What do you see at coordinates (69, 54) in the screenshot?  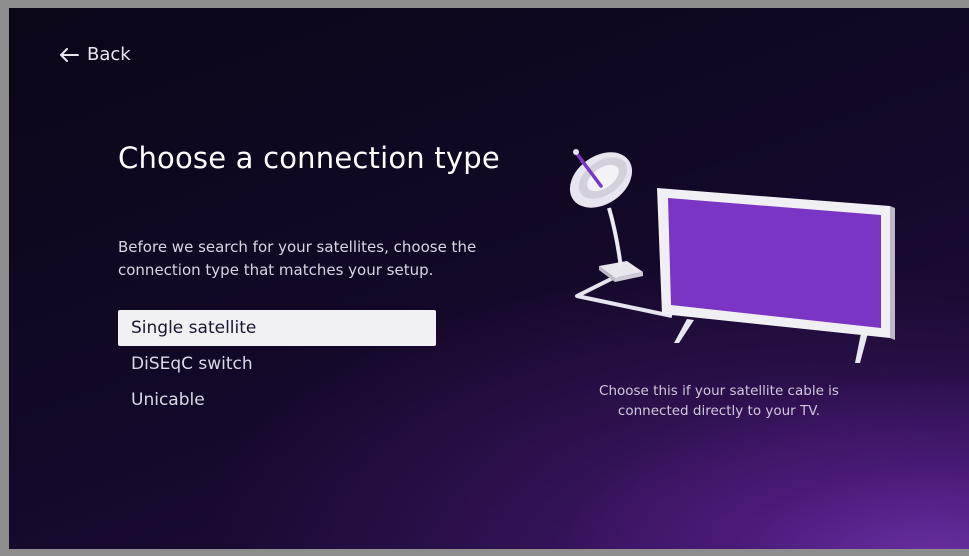 I see `arrow-left-icon` at bounding box center [69, 54].